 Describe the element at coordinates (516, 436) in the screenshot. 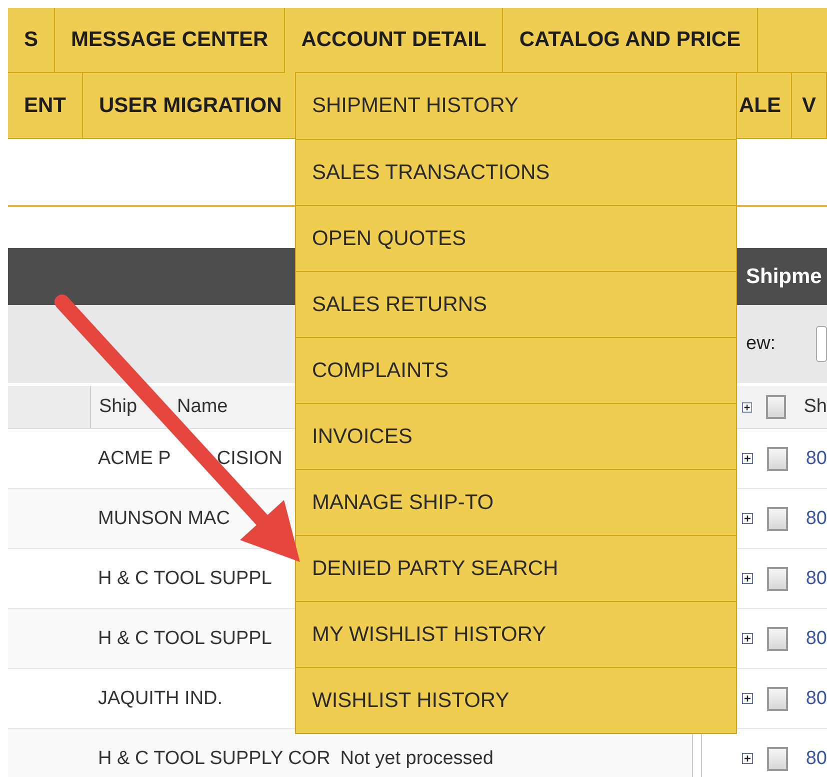

I see `menu-item: INVOICES` at that location.